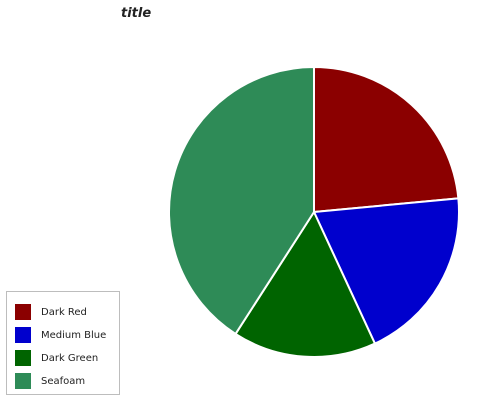  Describe the element at coordinates (386, 139) in the screenshot. I see `pie-slice-dark-red` at that location.